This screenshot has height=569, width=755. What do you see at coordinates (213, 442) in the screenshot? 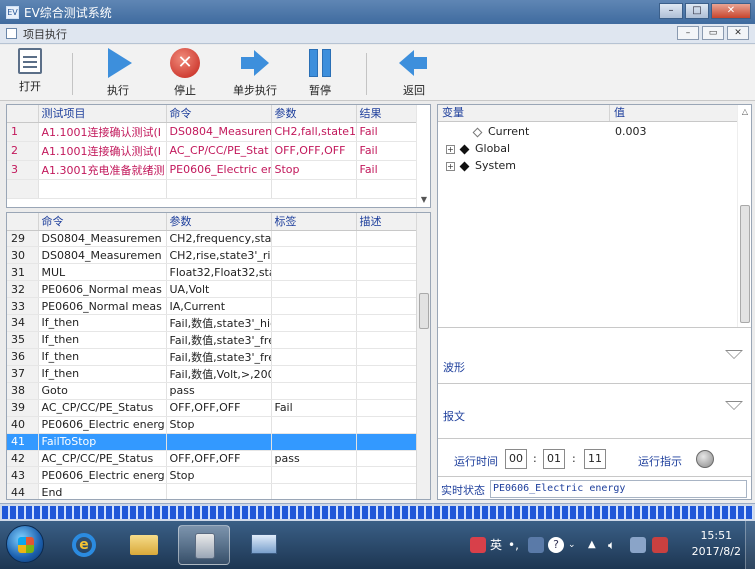
I see `table-row-selected: 41 FailToStop` at bounding box center [213, 442].